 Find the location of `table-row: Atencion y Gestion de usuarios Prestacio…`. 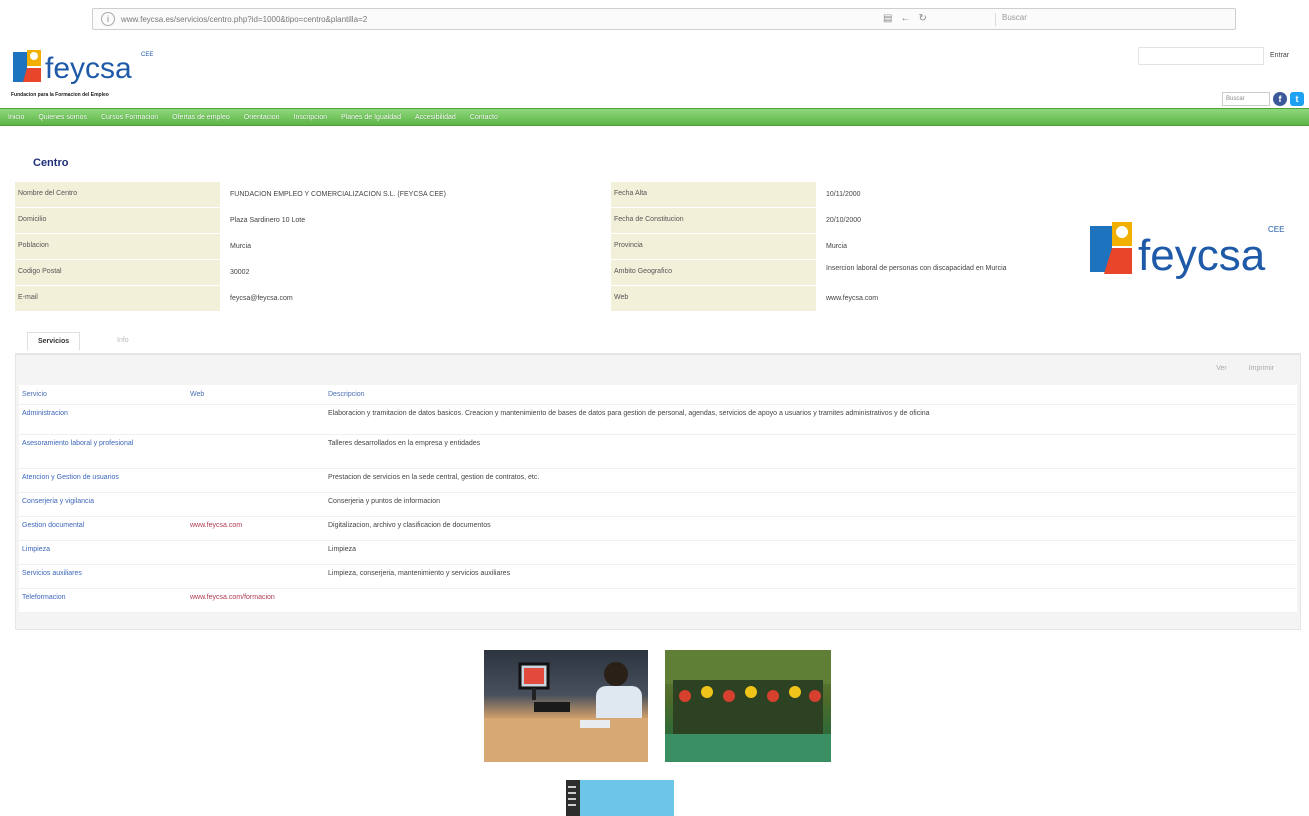

table-row: Atencion y Gestion de usuarios Prestacio… is located at coordinates (658, 481).